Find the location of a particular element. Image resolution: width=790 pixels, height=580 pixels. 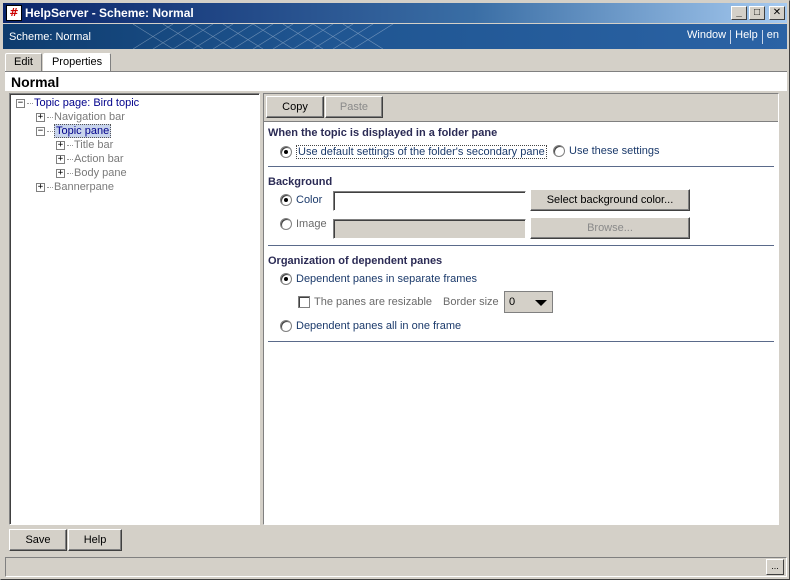

tree-node-body-pane: + Body pane is located at coordinates (91, 173).